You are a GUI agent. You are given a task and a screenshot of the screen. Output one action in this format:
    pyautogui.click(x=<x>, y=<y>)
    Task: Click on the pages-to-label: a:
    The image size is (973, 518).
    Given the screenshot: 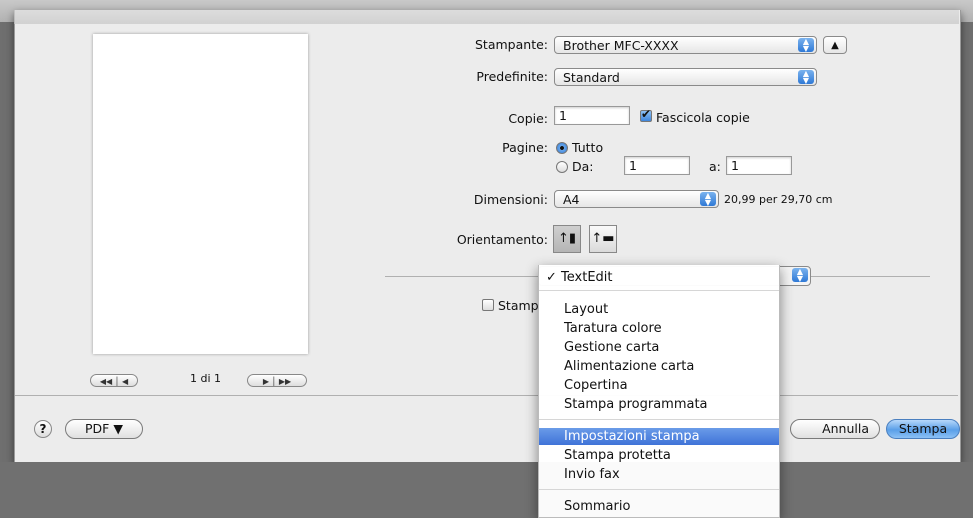 What is the action you would take?
    pyautogui.click(x=715, y=166)
    